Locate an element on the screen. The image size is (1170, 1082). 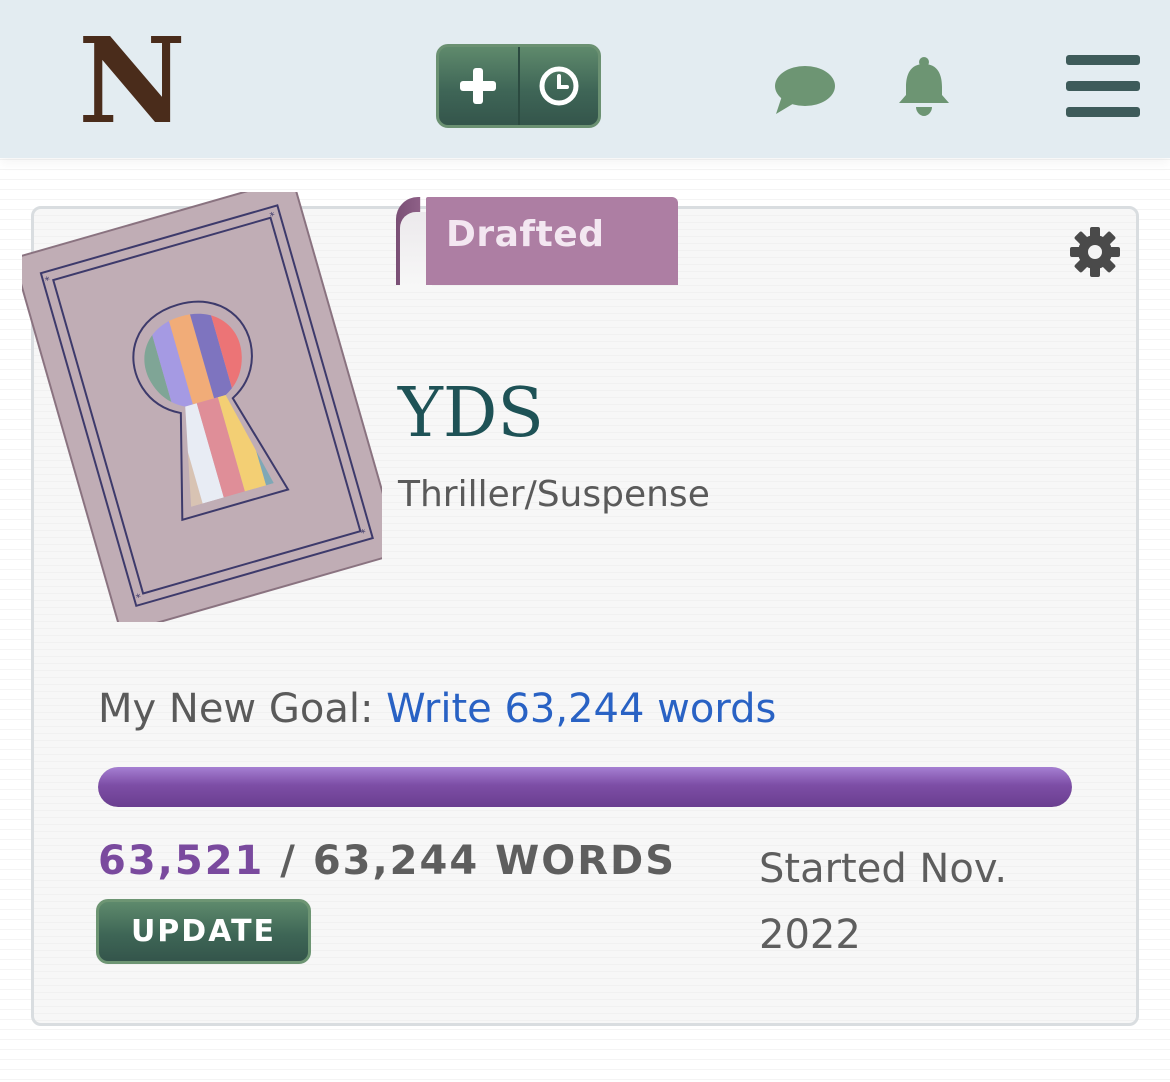
project-genre: Thriller/Suspense is located at coordinates (554, 494).